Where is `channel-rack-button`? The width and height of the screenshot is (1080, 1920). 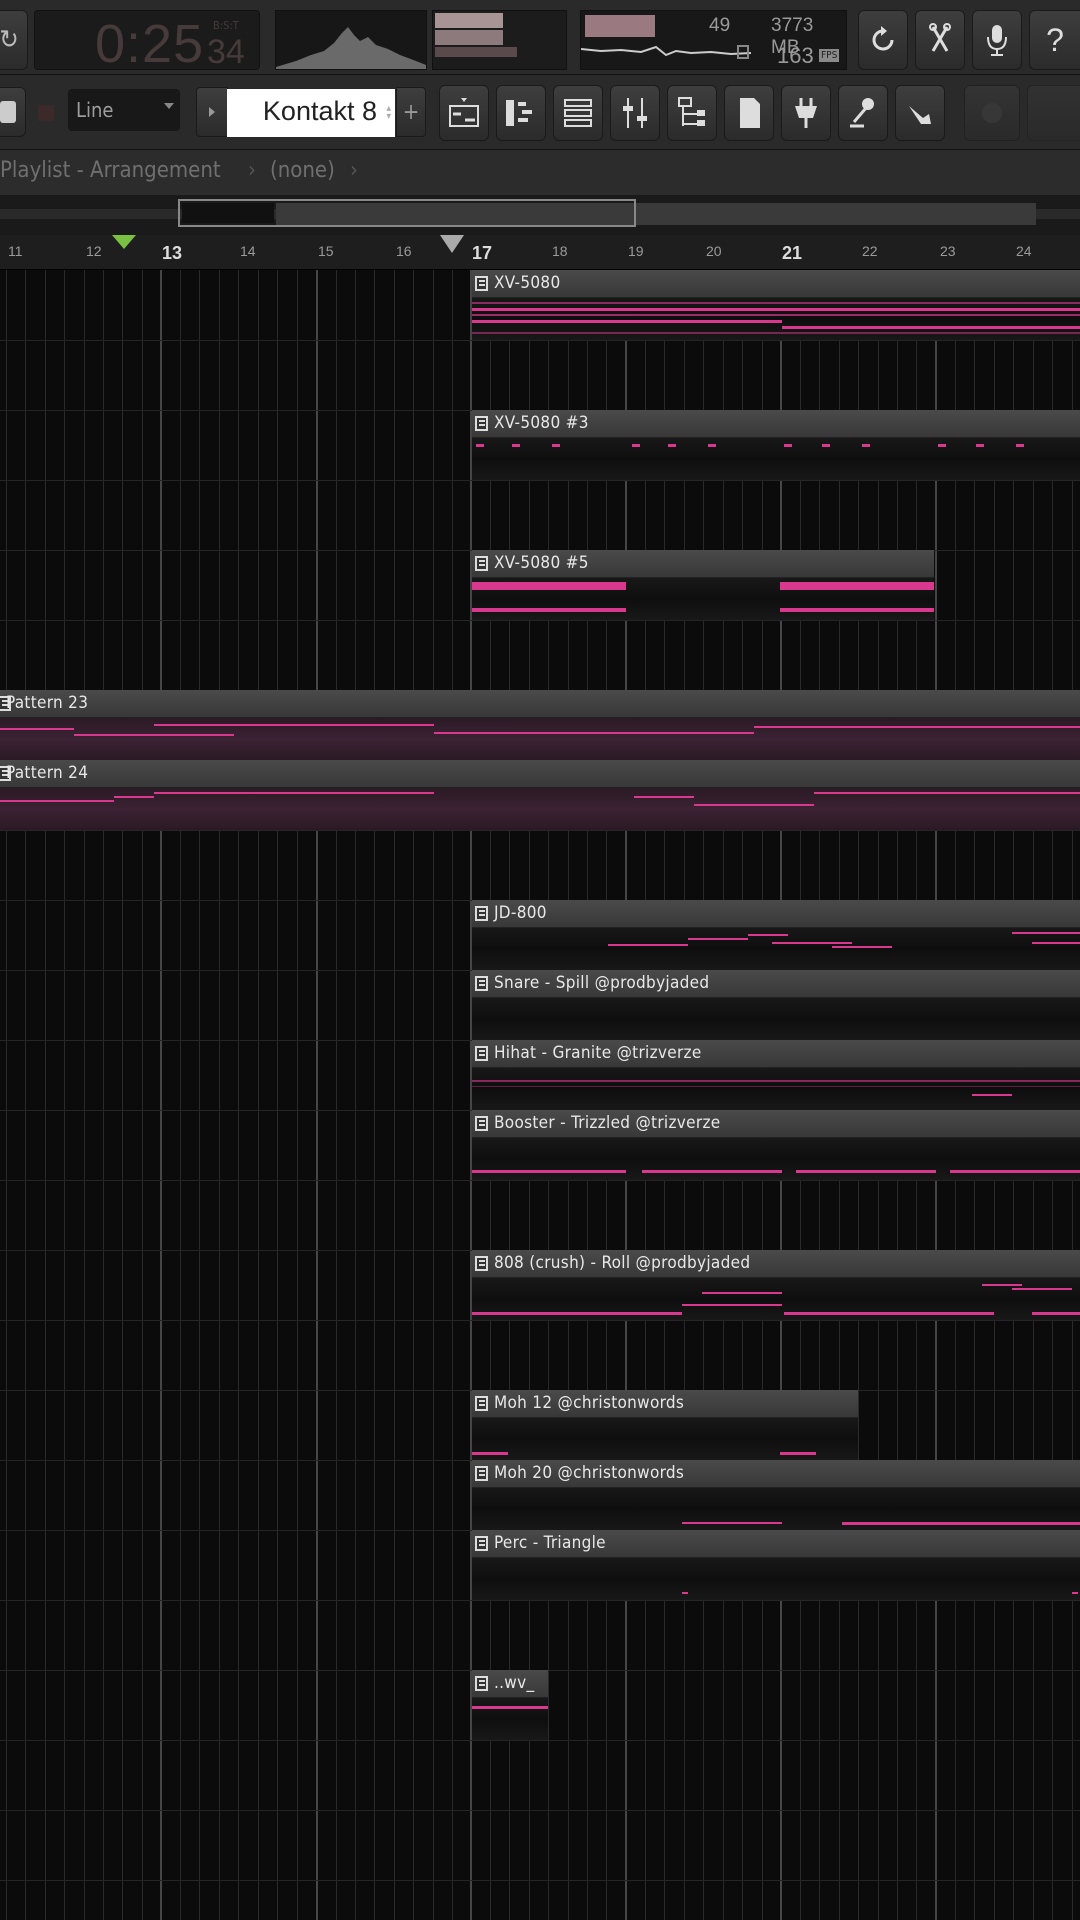
channel-rack-button is located at coordinates (578, 113).